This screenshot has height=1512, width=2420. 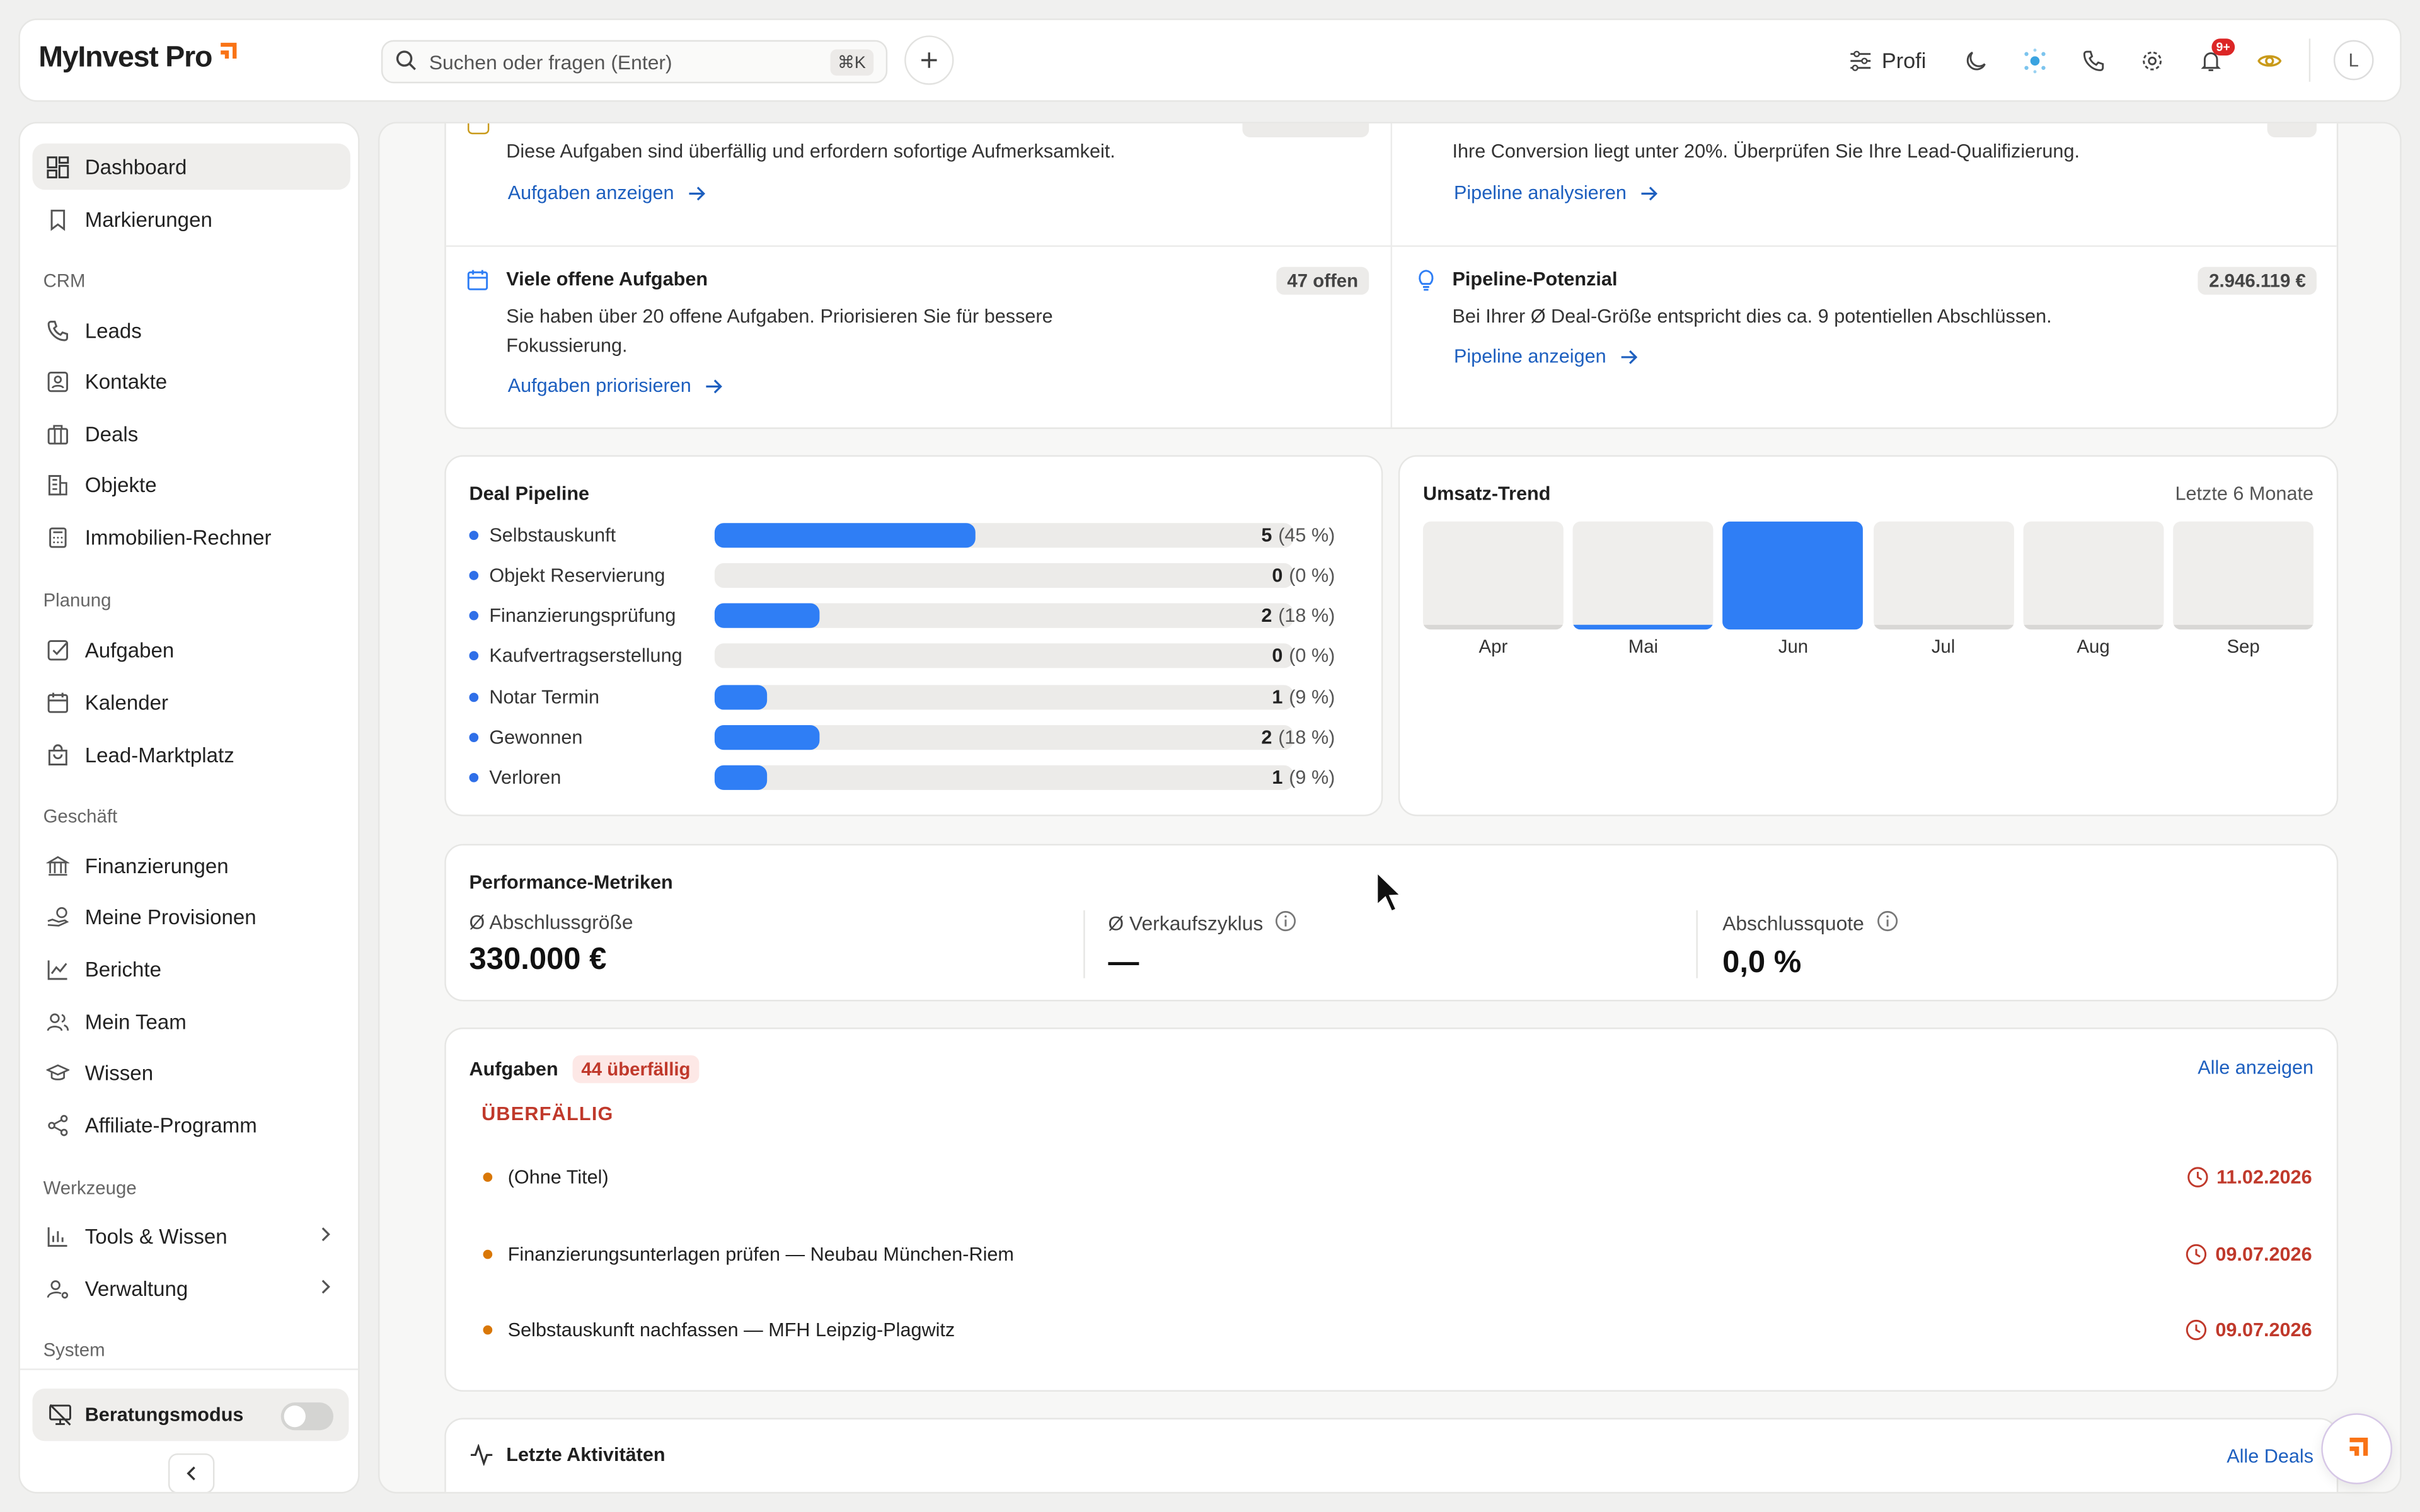 What do you see at coordinates (191, 484) in the screenshot?
I see `sidebar-item-objects: Objekte` at bounding box center [191, 484].